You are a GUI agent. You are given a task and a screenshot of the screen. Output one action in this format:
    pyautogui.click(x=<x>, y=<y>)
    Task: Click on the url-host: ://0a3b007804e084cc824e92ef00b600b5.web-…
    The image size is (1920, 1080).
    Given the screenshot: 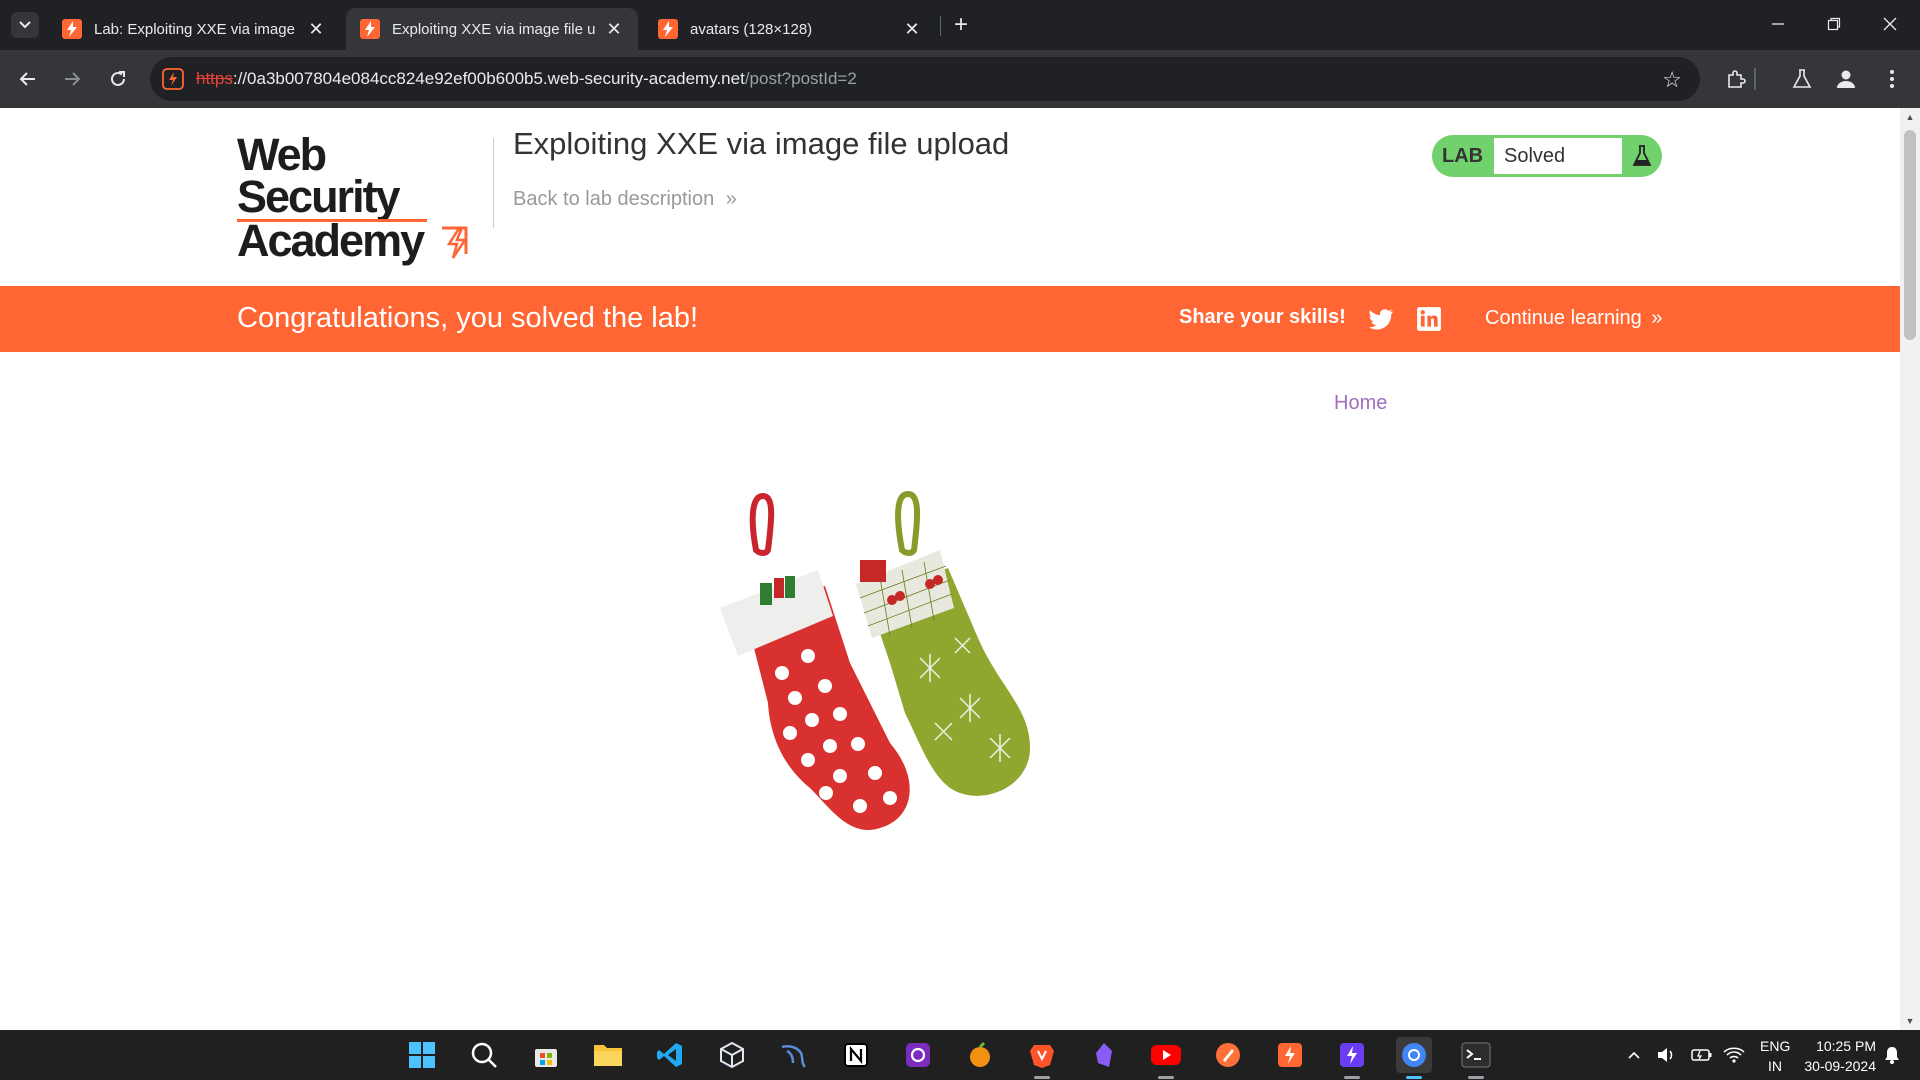 What is the action you would take?
    pyautogui.click(x=488, y=78)
    